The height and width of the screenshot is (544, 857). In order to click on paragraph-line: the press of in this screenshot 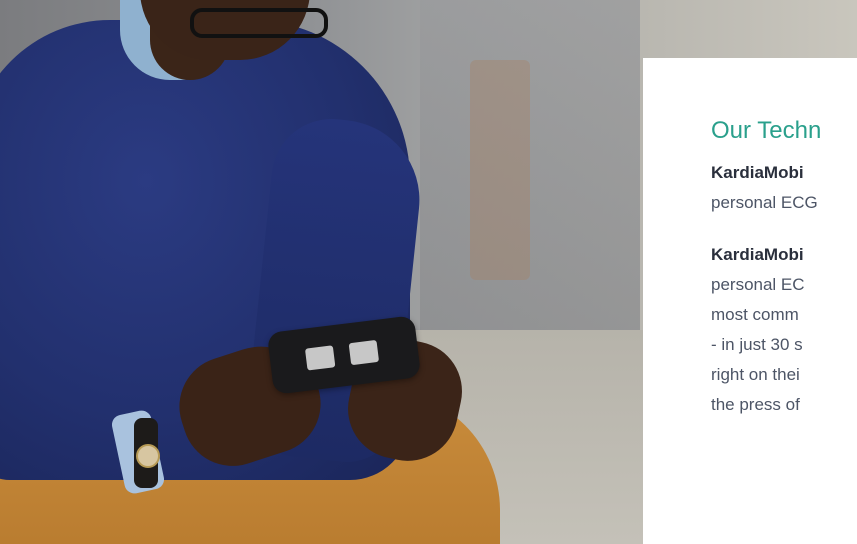, I will do `click(755, 404)`.